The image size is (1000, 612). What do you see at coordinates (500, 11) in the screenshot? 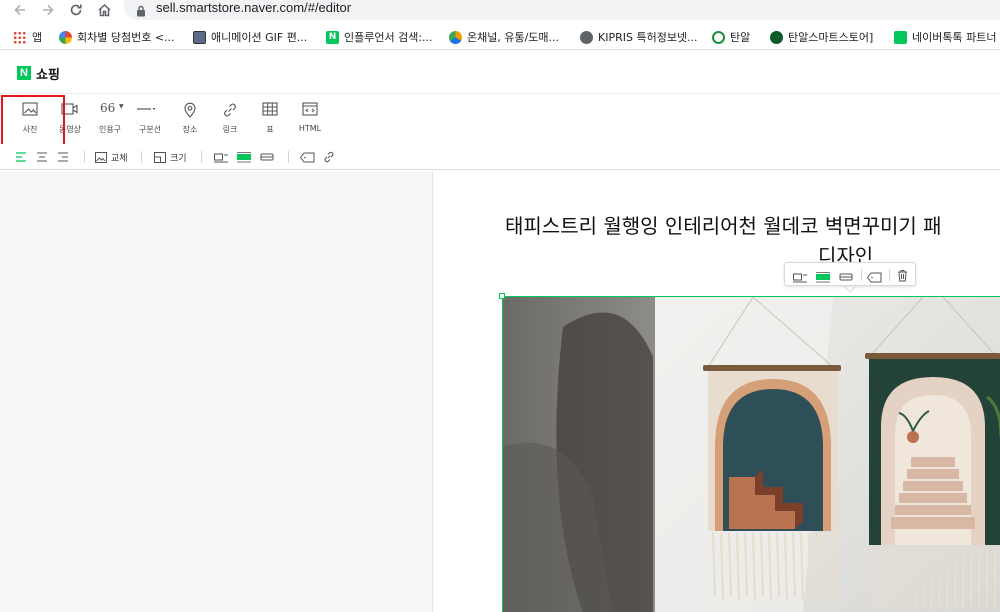
I see `browser-address-row: sell.smartstore.naver.com/#/editor` at bounding box center [500, 11].